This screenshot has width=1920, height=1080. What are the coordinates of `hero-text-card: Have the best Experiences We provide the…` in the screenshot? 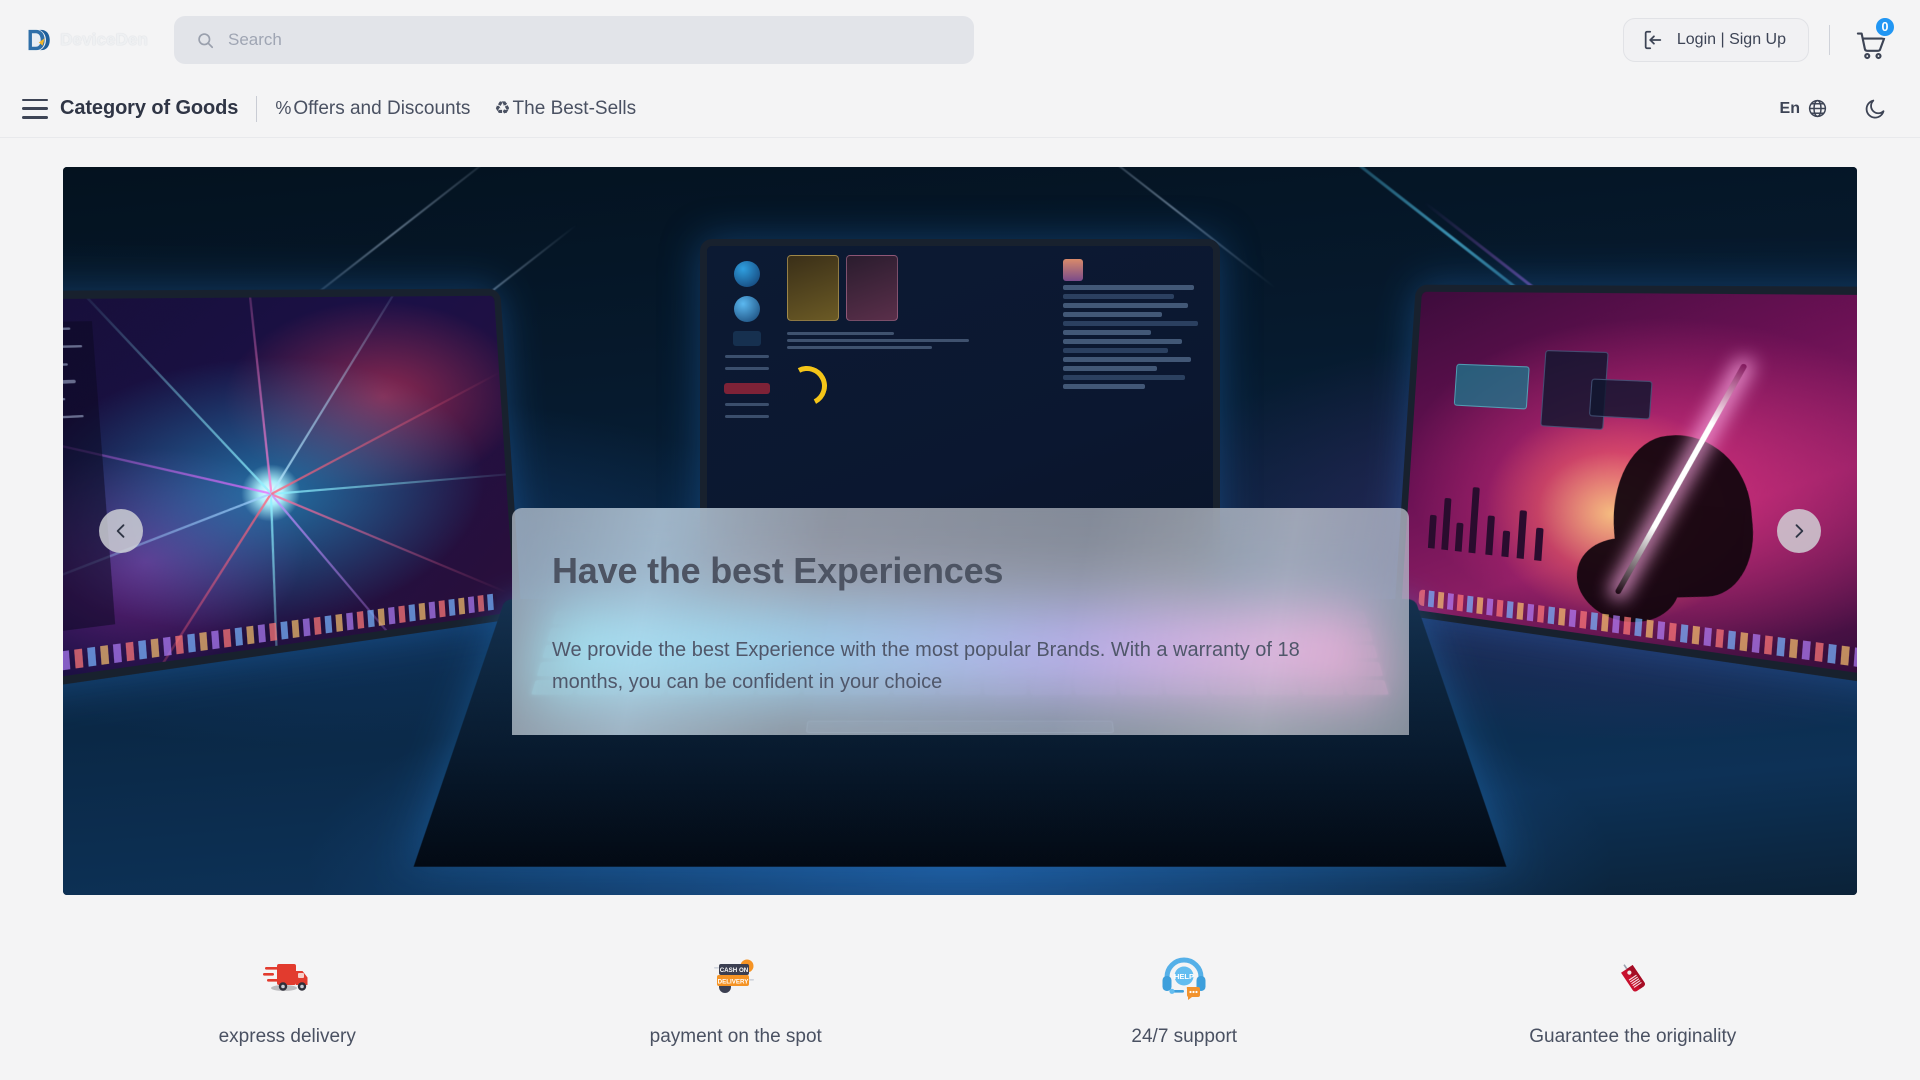 It's located at (960, 621).